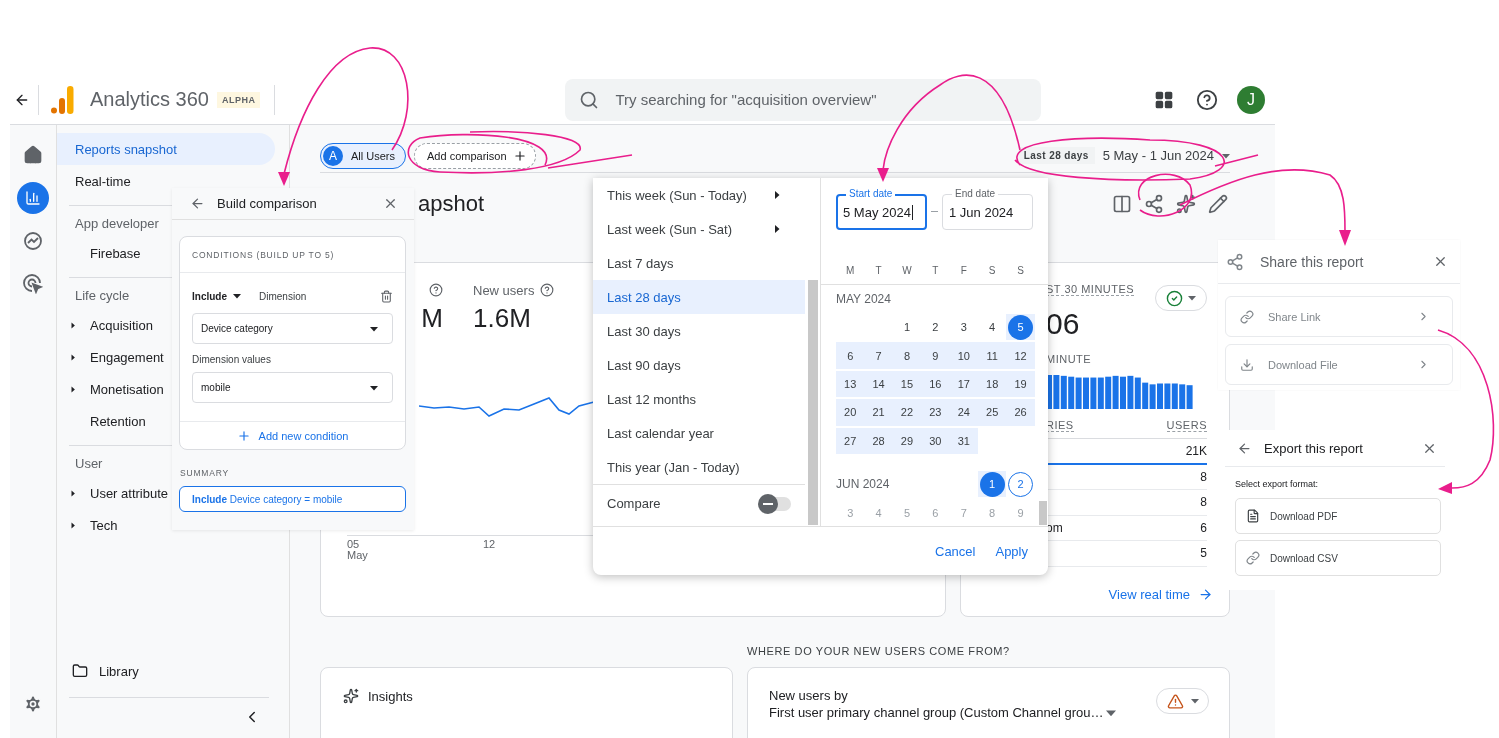 This screenshot has width=1499, height=738. I want to click on nav-item: User attribute, so click(116, 493).